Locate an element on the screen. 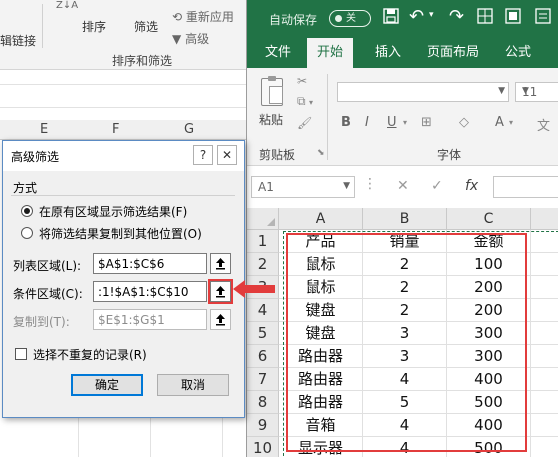 The height and width of the screenshot is (457, 558). undo-dropdown-icon: ▾ is located at coordinates (431, 15).